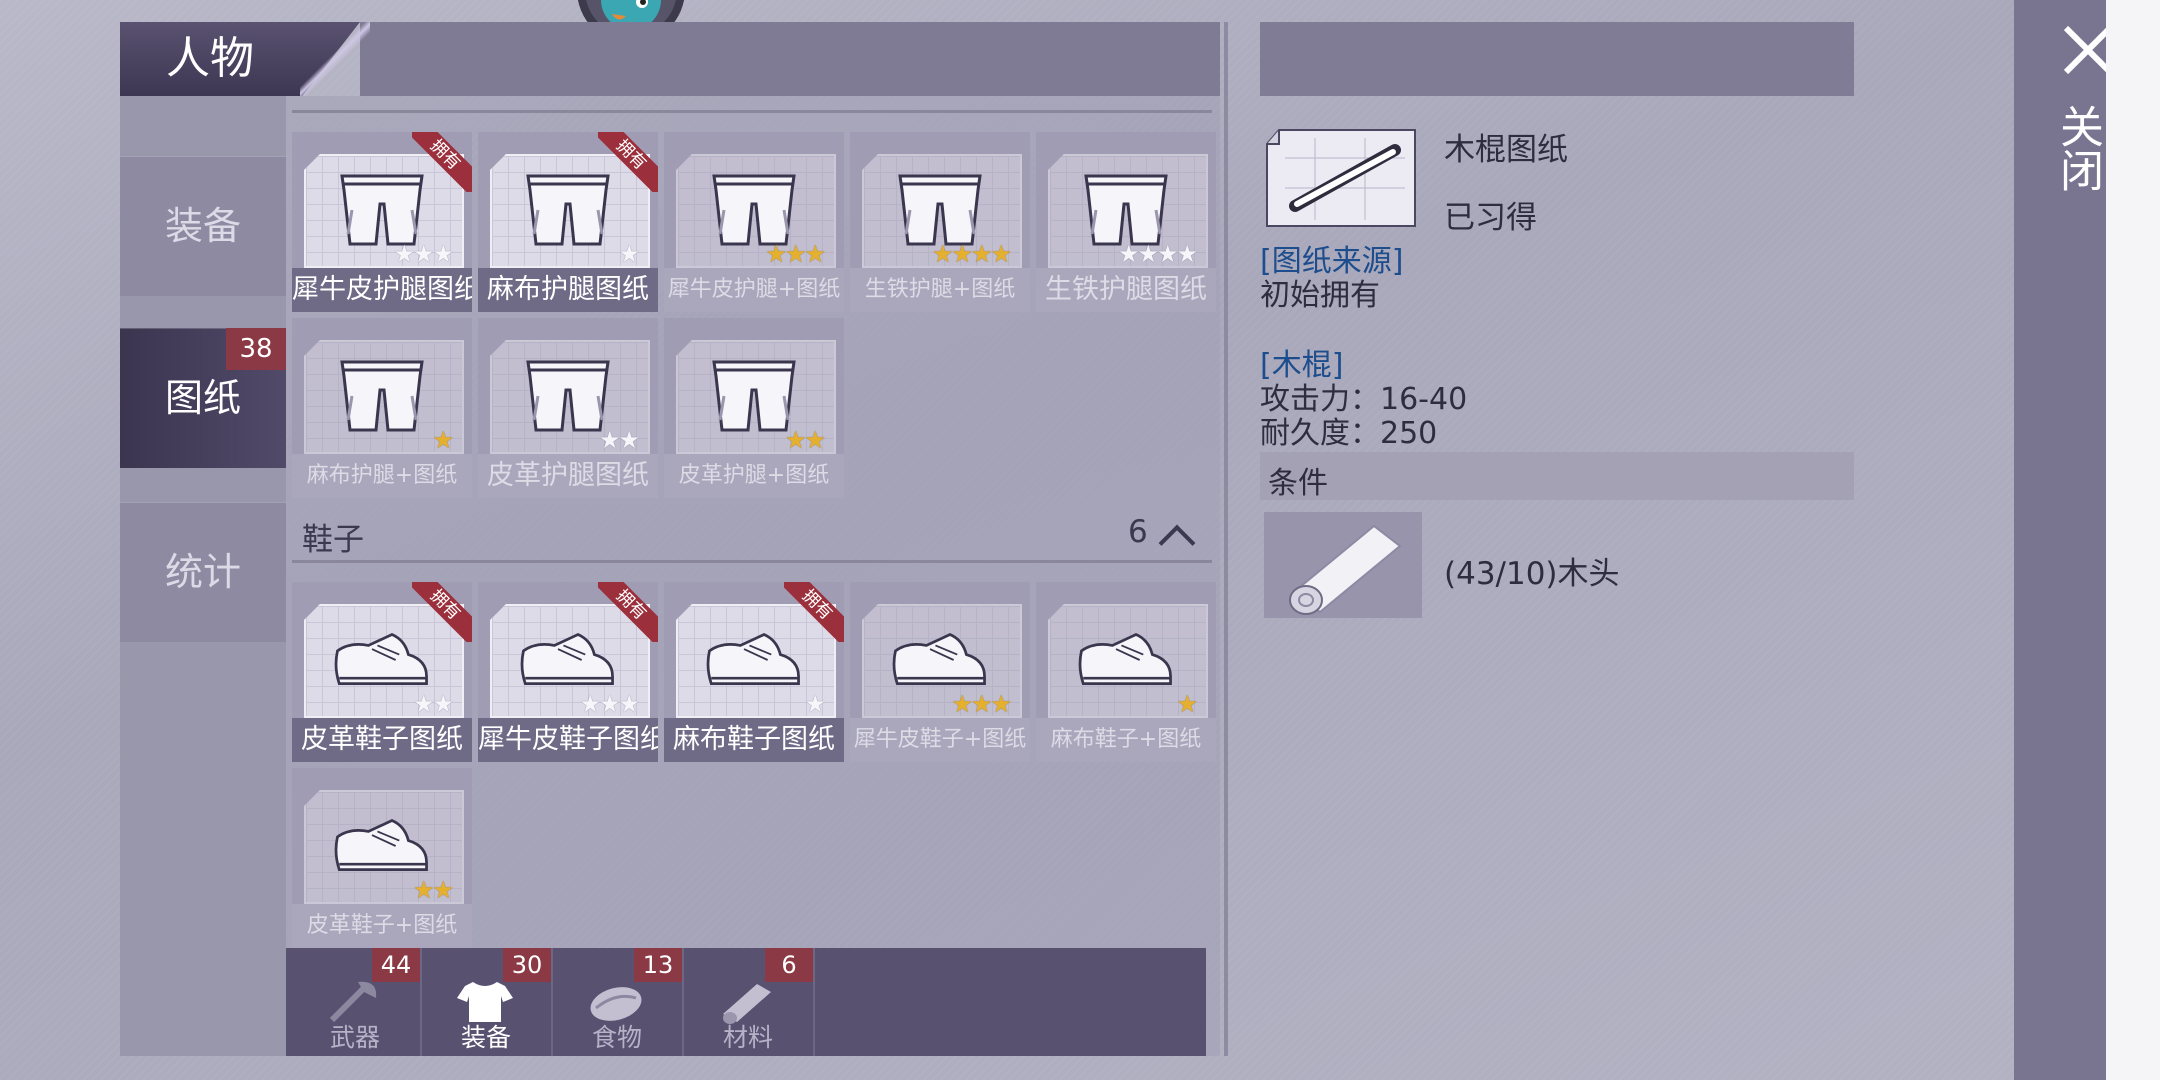 This screenshot has width=2160, height=1080. Describe the element at coordinates (1298, 483) in the screenshot. I see `condition-heading: 条件` at that location.